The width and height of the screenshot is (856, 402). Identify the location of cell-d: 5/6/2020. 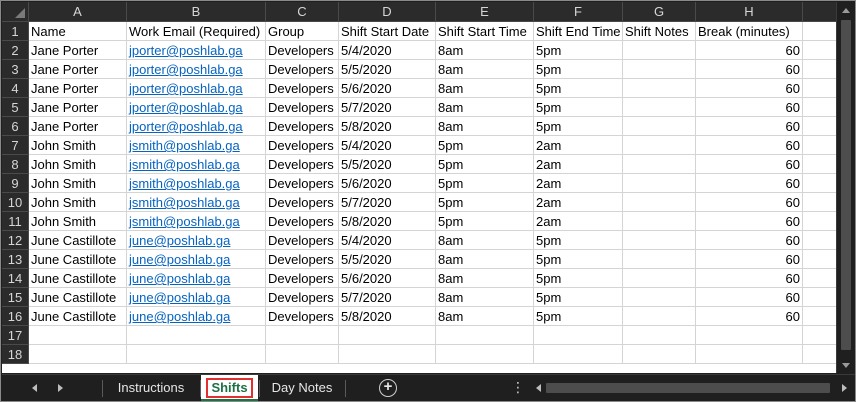
(387, 88).